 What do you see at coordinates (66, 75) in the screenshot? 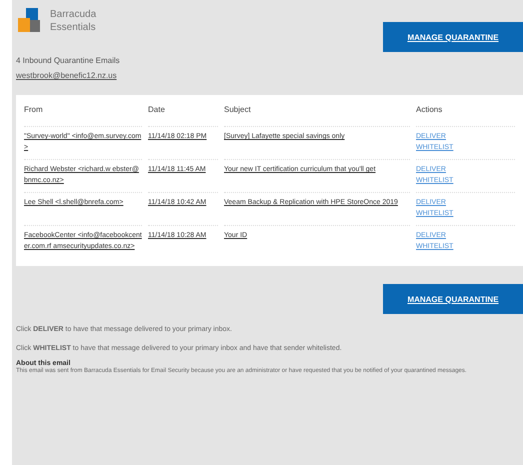
I see `email-address-link: westbrook@benefic12.nz.us` at bounding box center [66, 75].